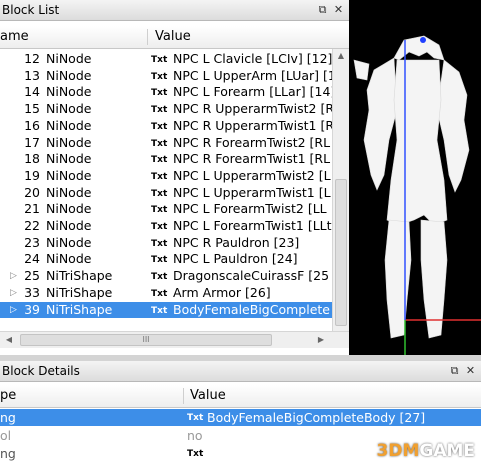 The image size is (481, 465). What do you see at coordinates (251, 309) in the screenshot?
I see `block-value: BodyFemaleBigComplete` at bounding box center [251, 309].